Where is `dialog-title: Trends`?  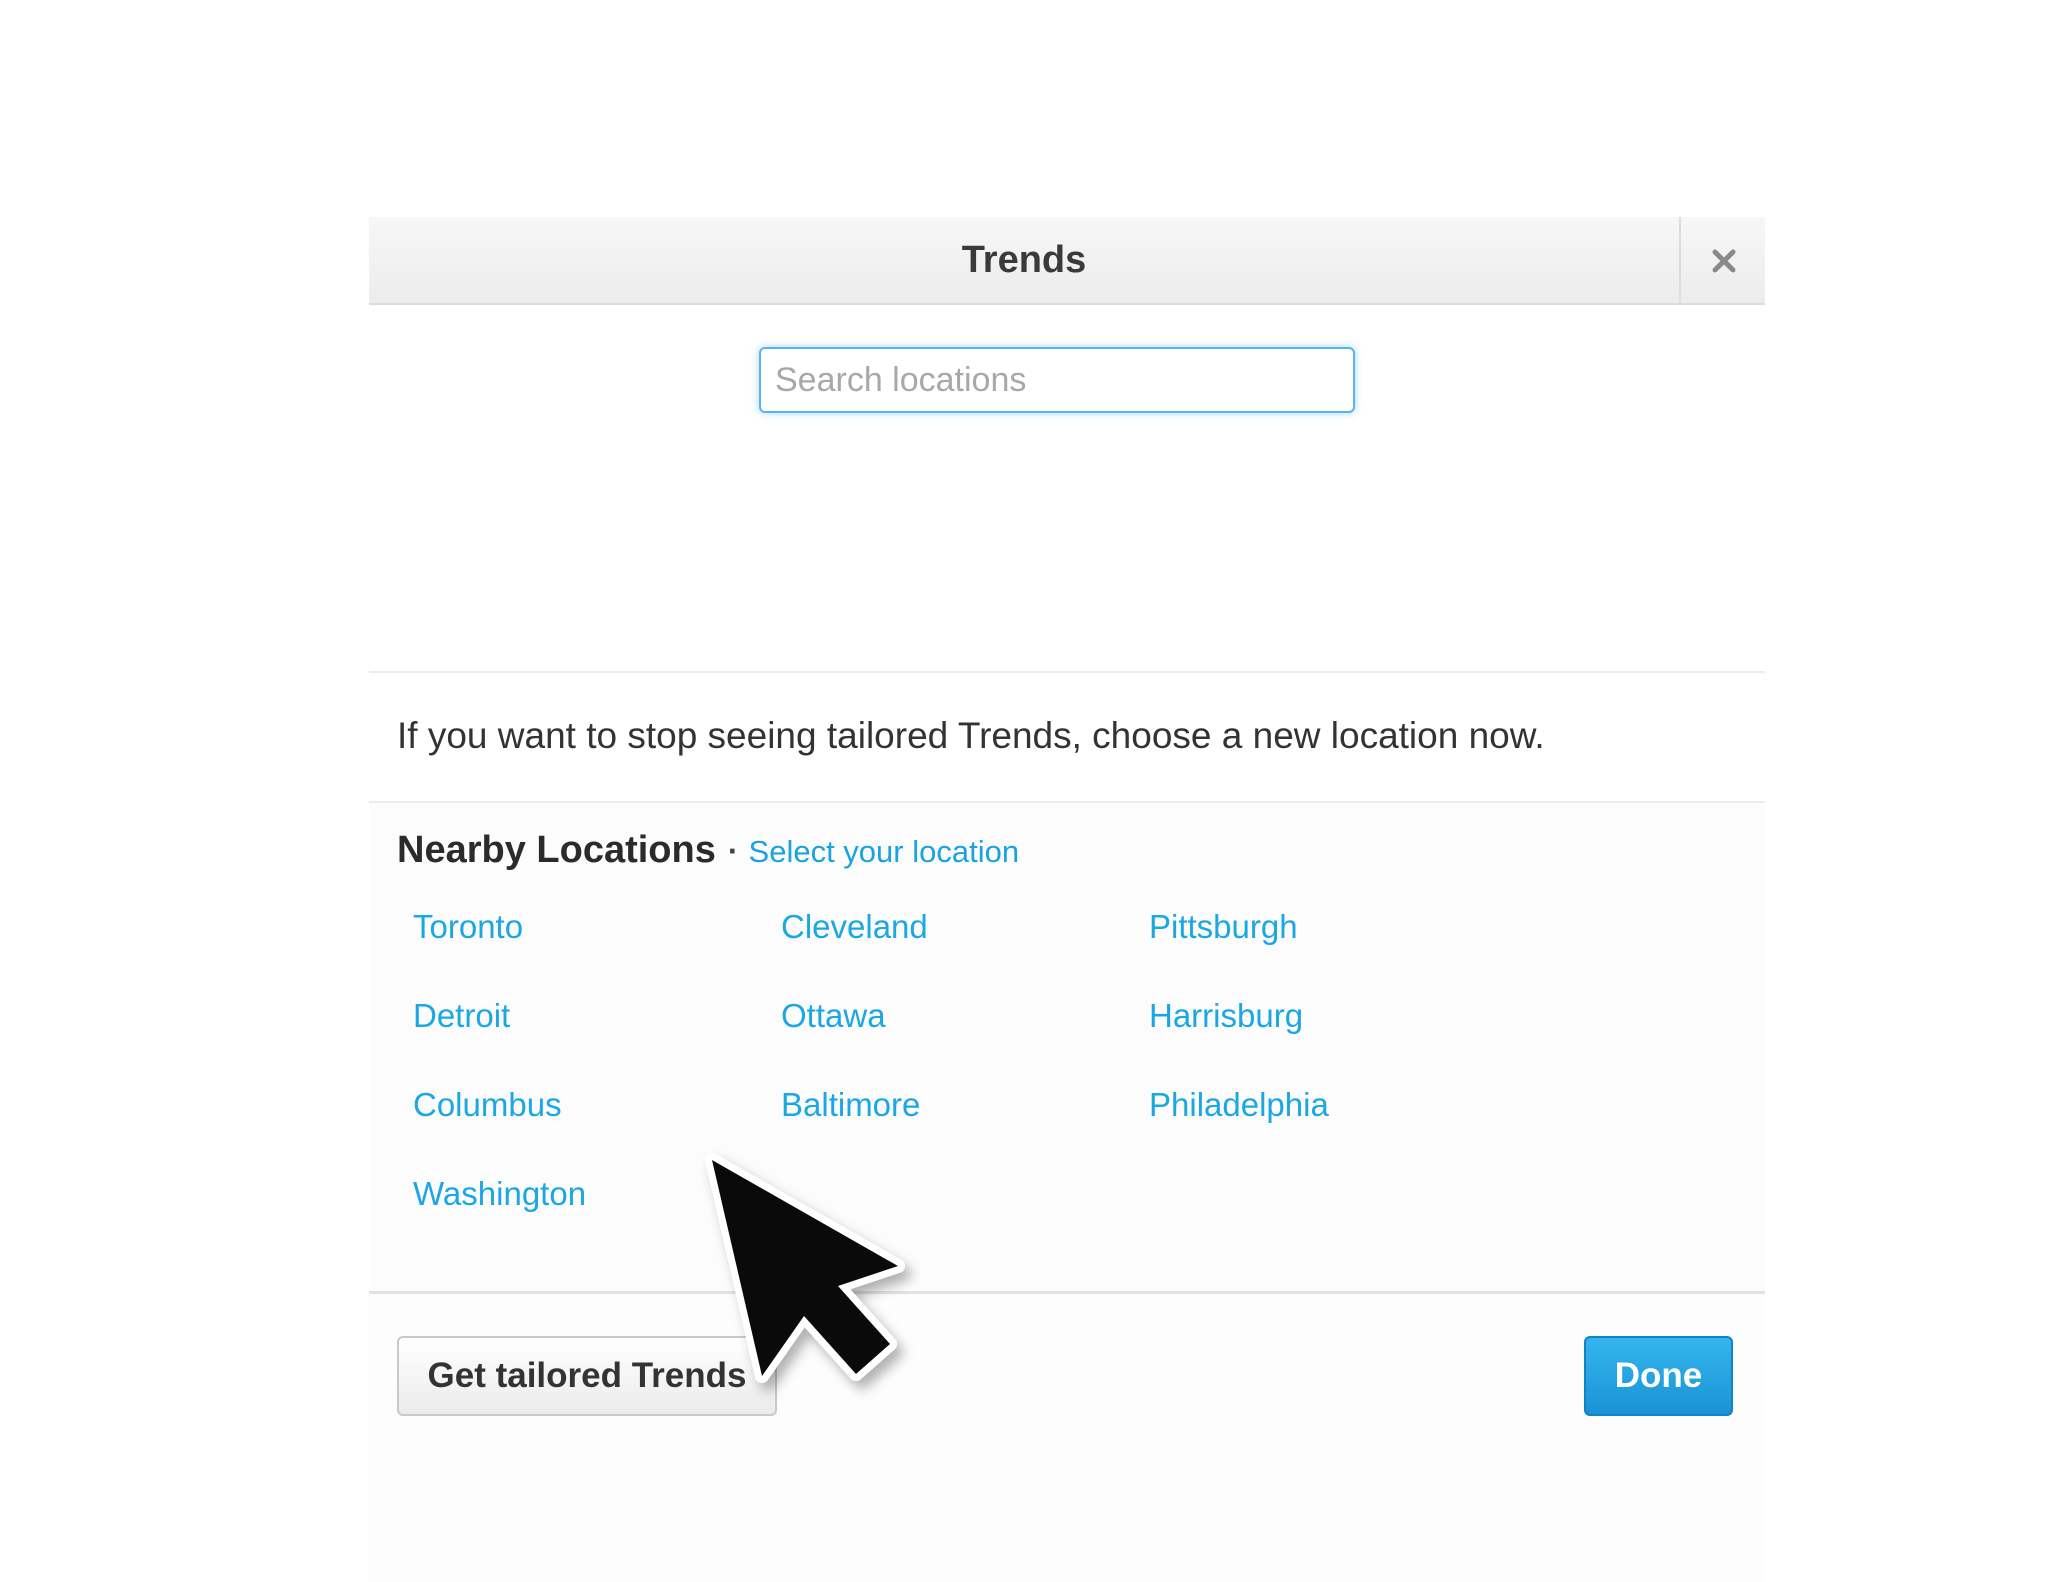
dialog-title: Trends is located at coordinates (1024, 260).